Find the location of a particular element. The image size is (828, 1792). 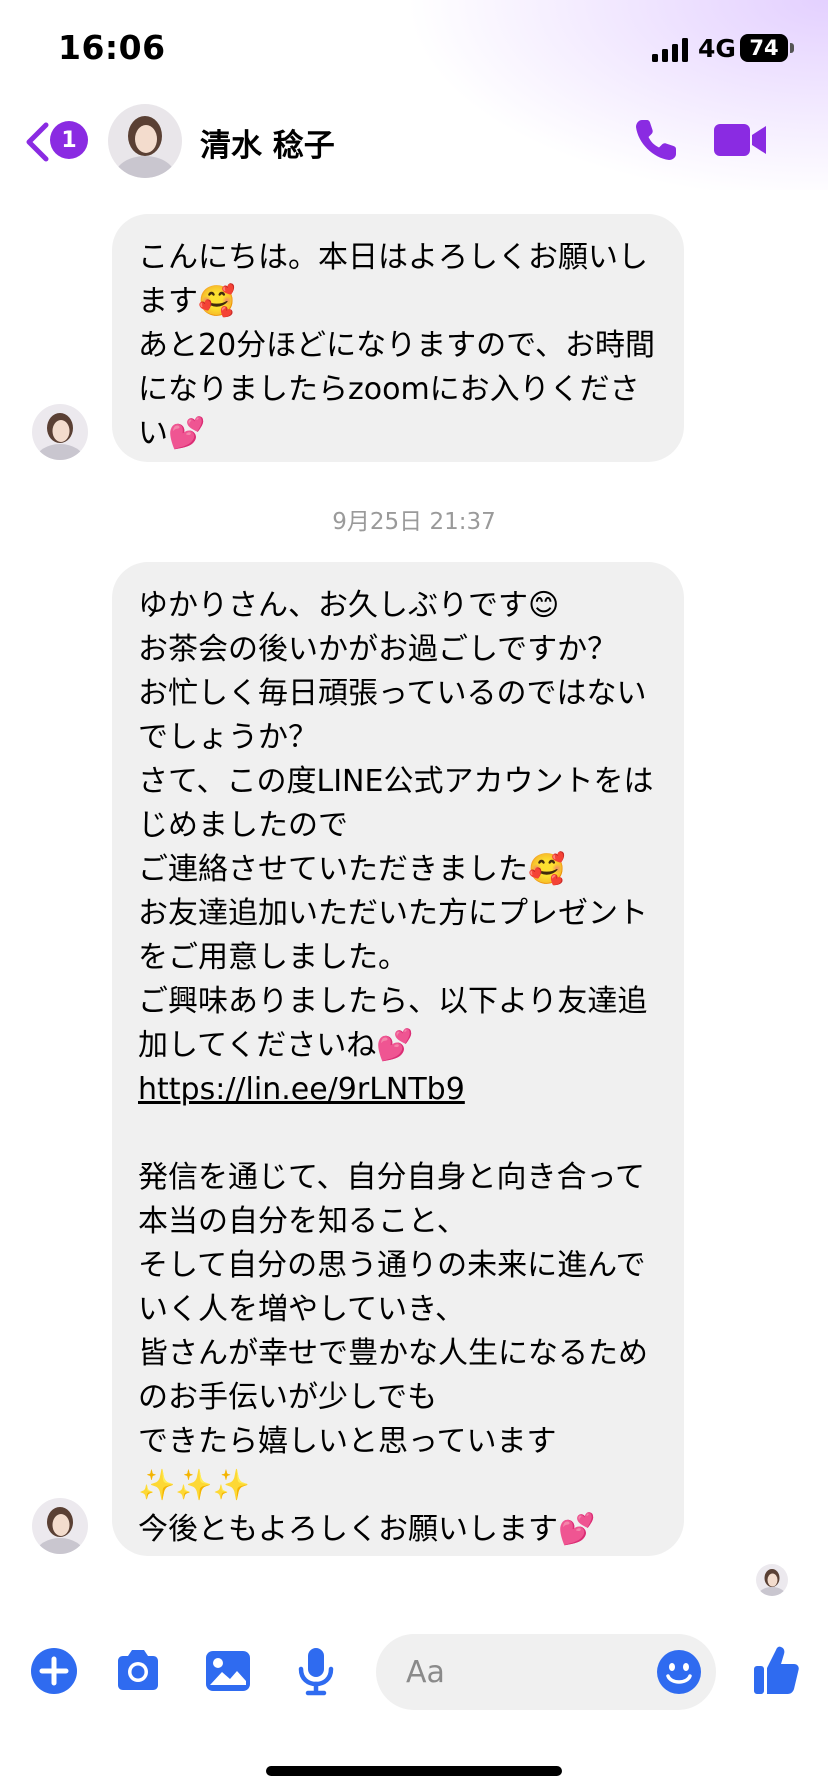

photo-icon is located at coordinates (228, 1671).